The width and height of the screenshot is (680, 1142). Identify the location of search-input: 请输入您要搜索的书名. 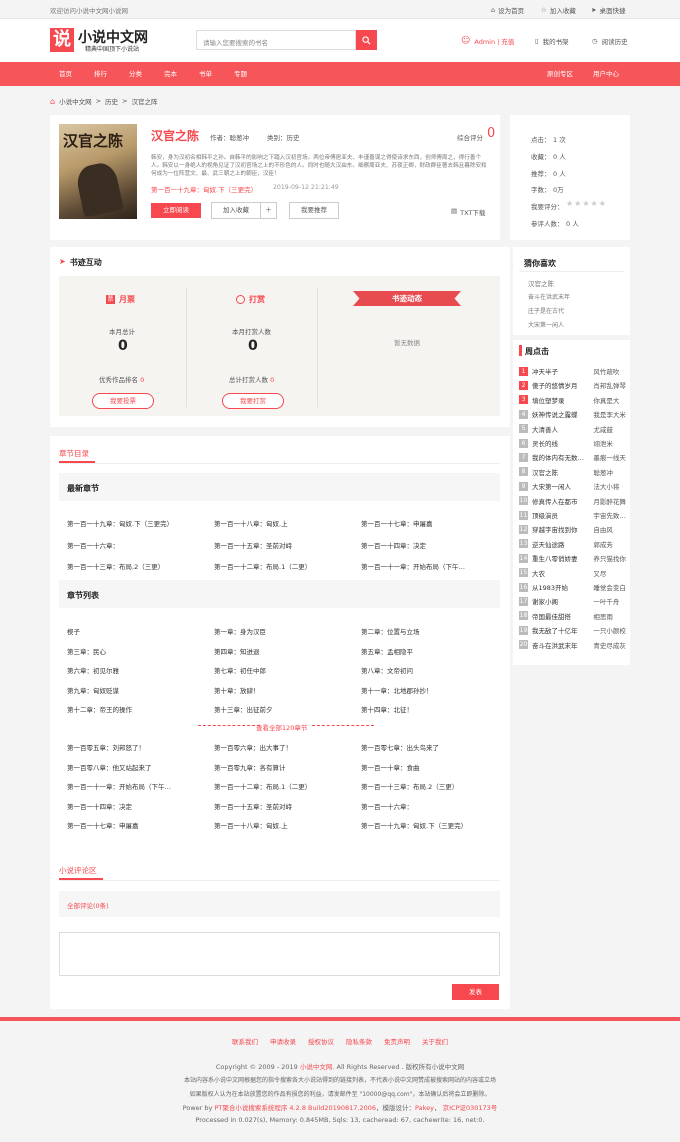
(276, 40).